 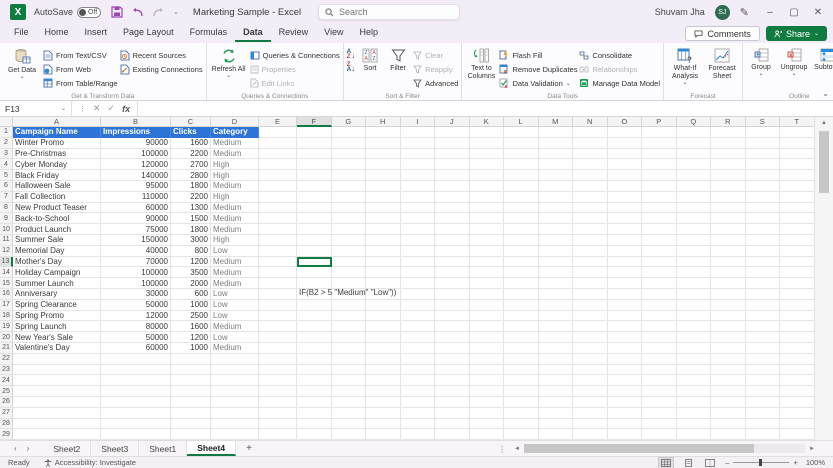 I want to click on cell-P7, so click(x=659, y=197).